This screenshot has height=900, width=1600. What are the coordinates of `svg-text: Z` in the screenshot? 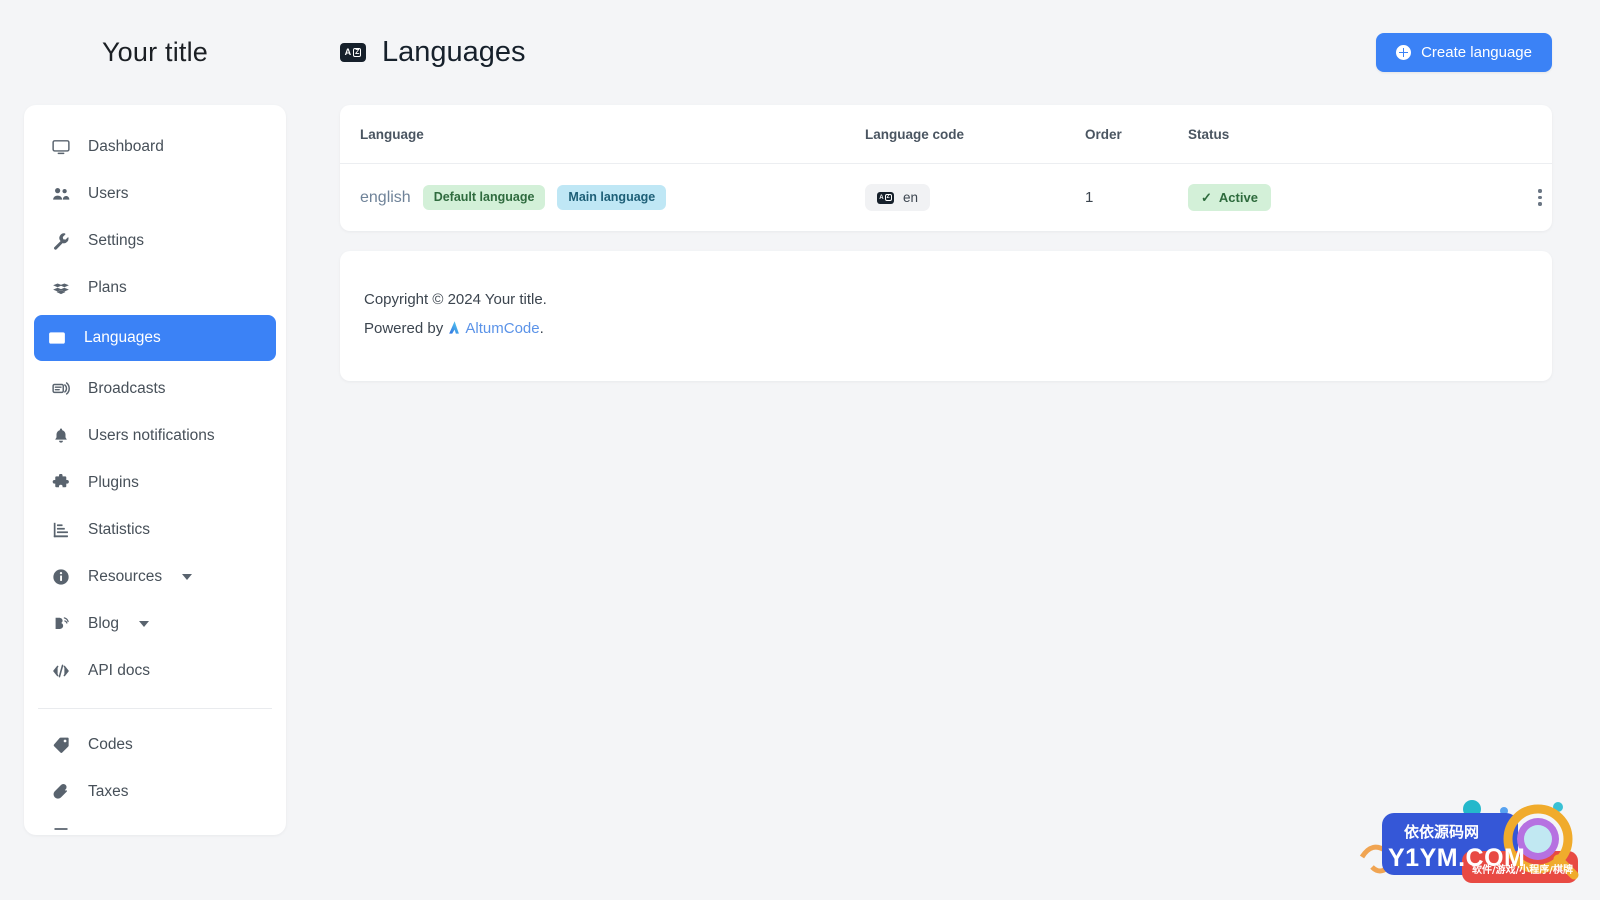 It's located at (59, 338).